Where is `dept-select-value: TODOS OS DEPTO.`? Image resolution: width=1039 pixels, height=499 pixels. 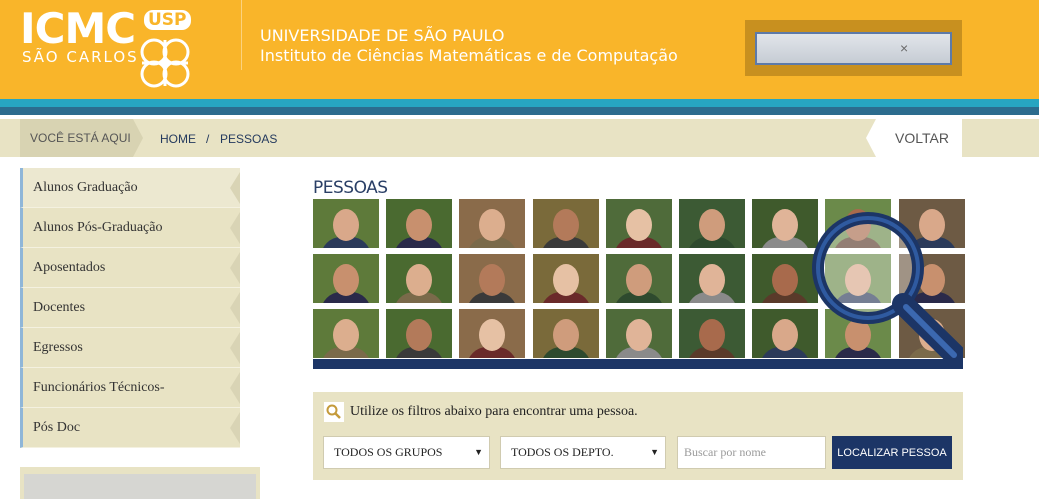
dept-select-value: TODOS OS DEPTO. is located at coordinates (562, 452).